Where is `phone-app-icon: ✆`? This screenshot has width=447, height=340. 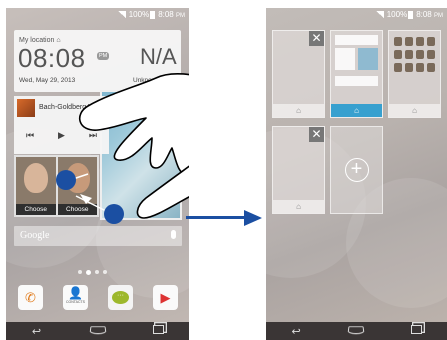
phone-app-icon: ✆ is located at coordinates (30, 297).